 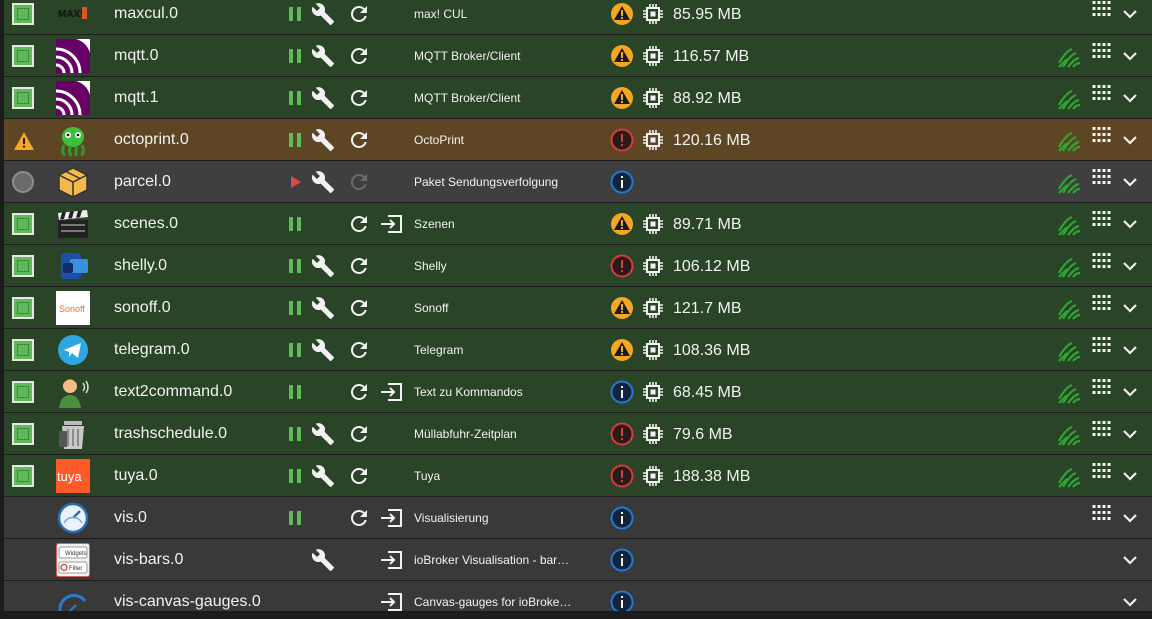 What do you see at coordinates (578, 308) in the screenshot?
I see `adapter-row: Sonoff sonoff.0 Sonoff 121.7 MB` at bounding box center [578, 308].